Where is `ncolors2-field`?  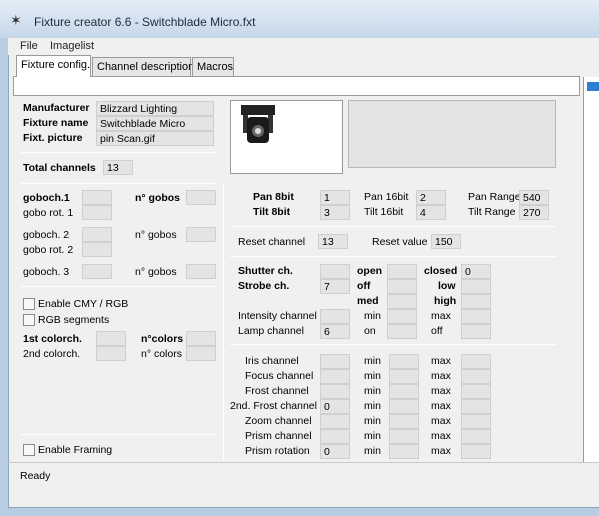
ncolors2-field is located at coordinates (201, 353).